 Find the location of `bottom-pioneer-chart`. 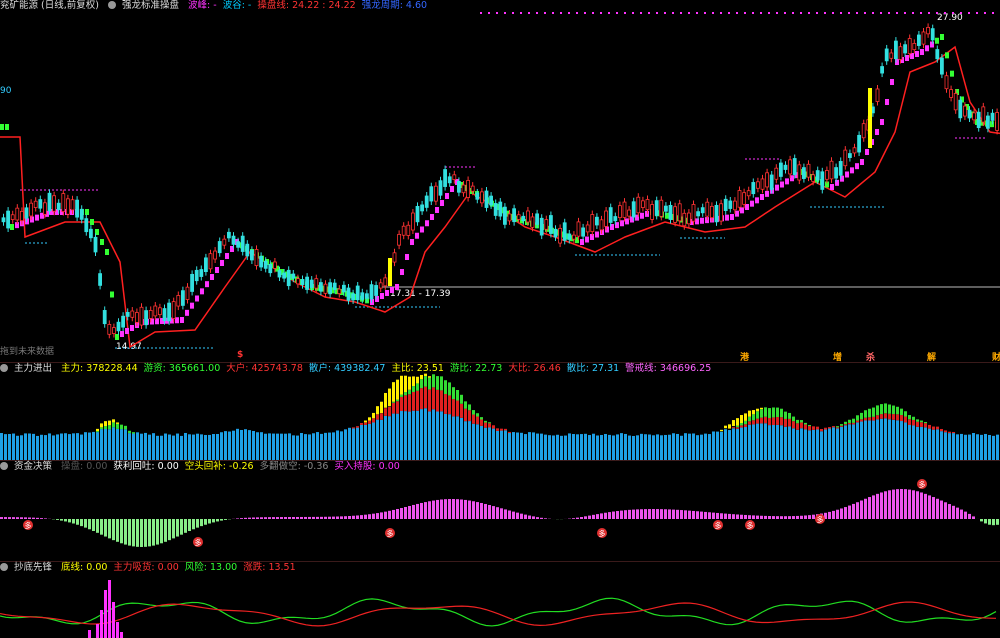

bottom-pioneer-chart is located at coordinates (500, 600).